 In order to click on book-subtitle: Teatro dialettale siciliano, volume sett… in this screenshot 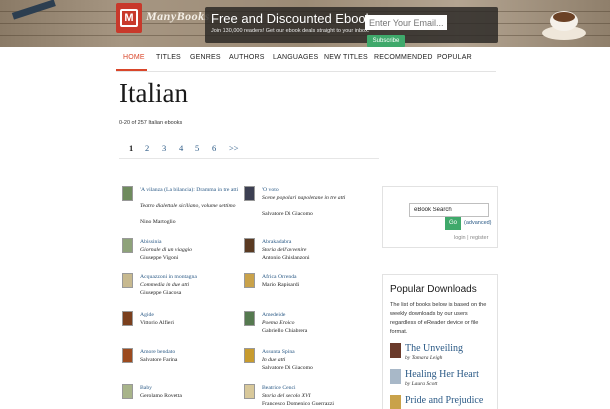, I will do `click(188, 206)`.